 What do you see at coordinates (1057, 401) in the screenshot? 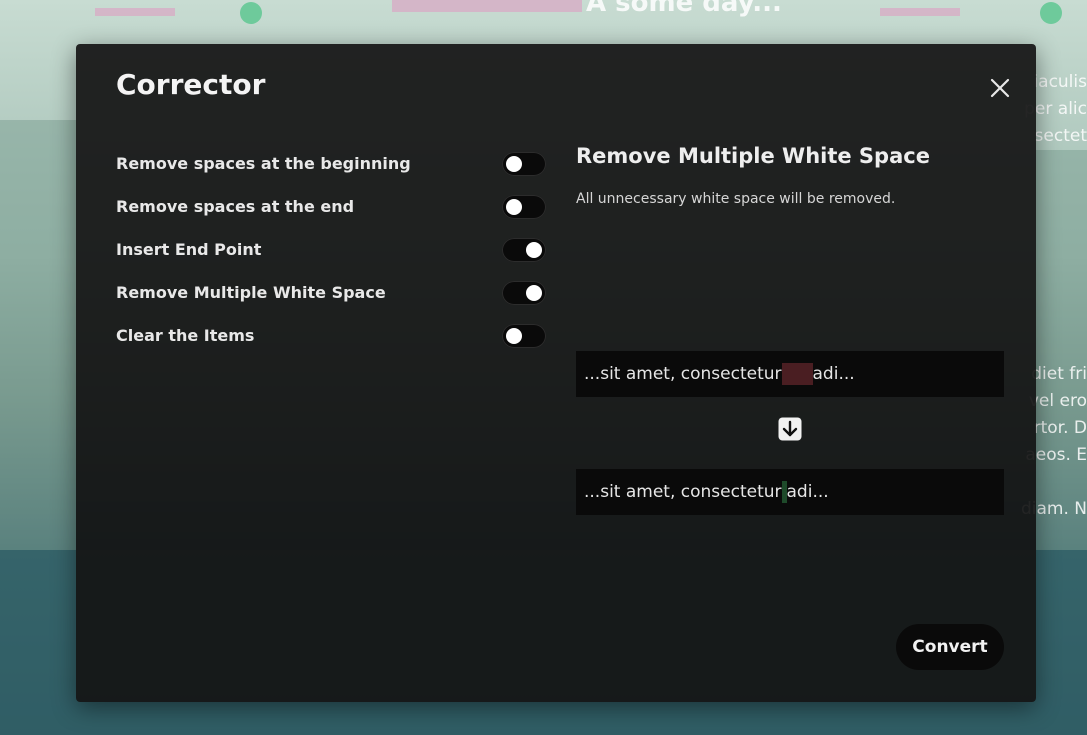
I see `background-text-line: vel ero` at bounding box center [1057, 401].